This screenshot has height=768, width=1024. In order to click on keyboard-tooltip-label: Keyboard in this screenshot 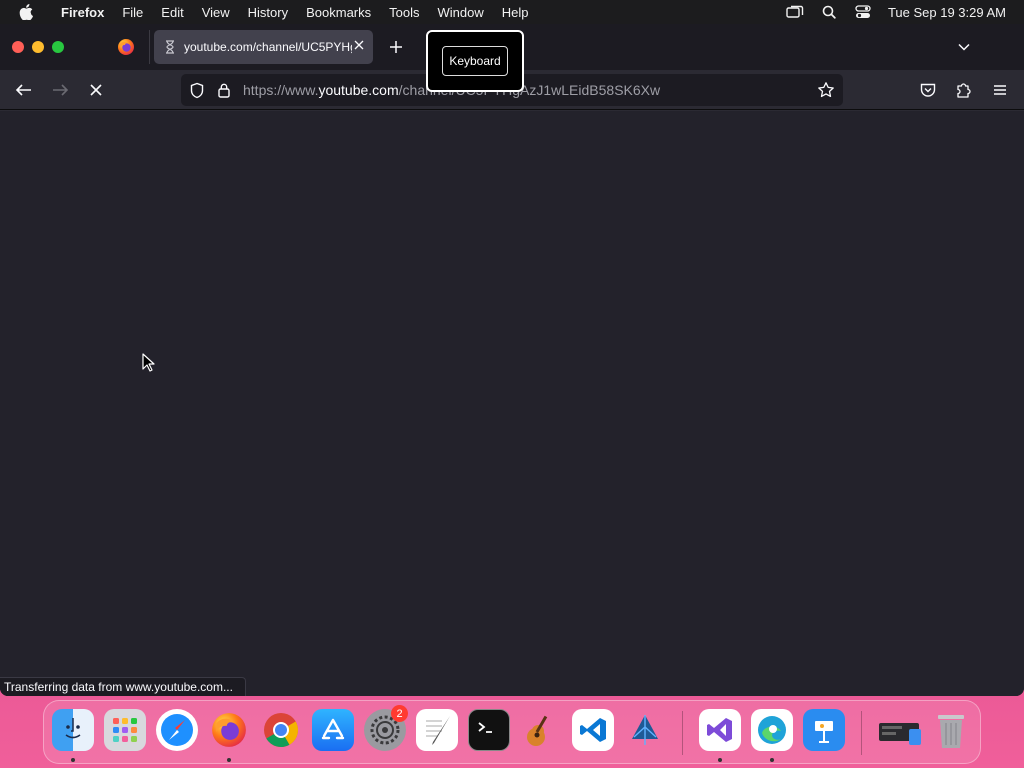, I will do `click(475, 61)`.